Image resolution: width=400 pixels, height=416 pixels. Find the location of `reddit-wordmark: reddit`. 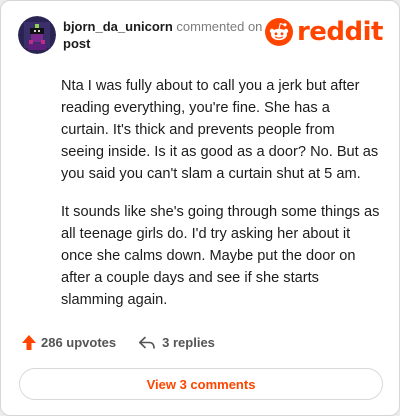

reddit-wordmark: reddit is located at coordinates (340, 32).